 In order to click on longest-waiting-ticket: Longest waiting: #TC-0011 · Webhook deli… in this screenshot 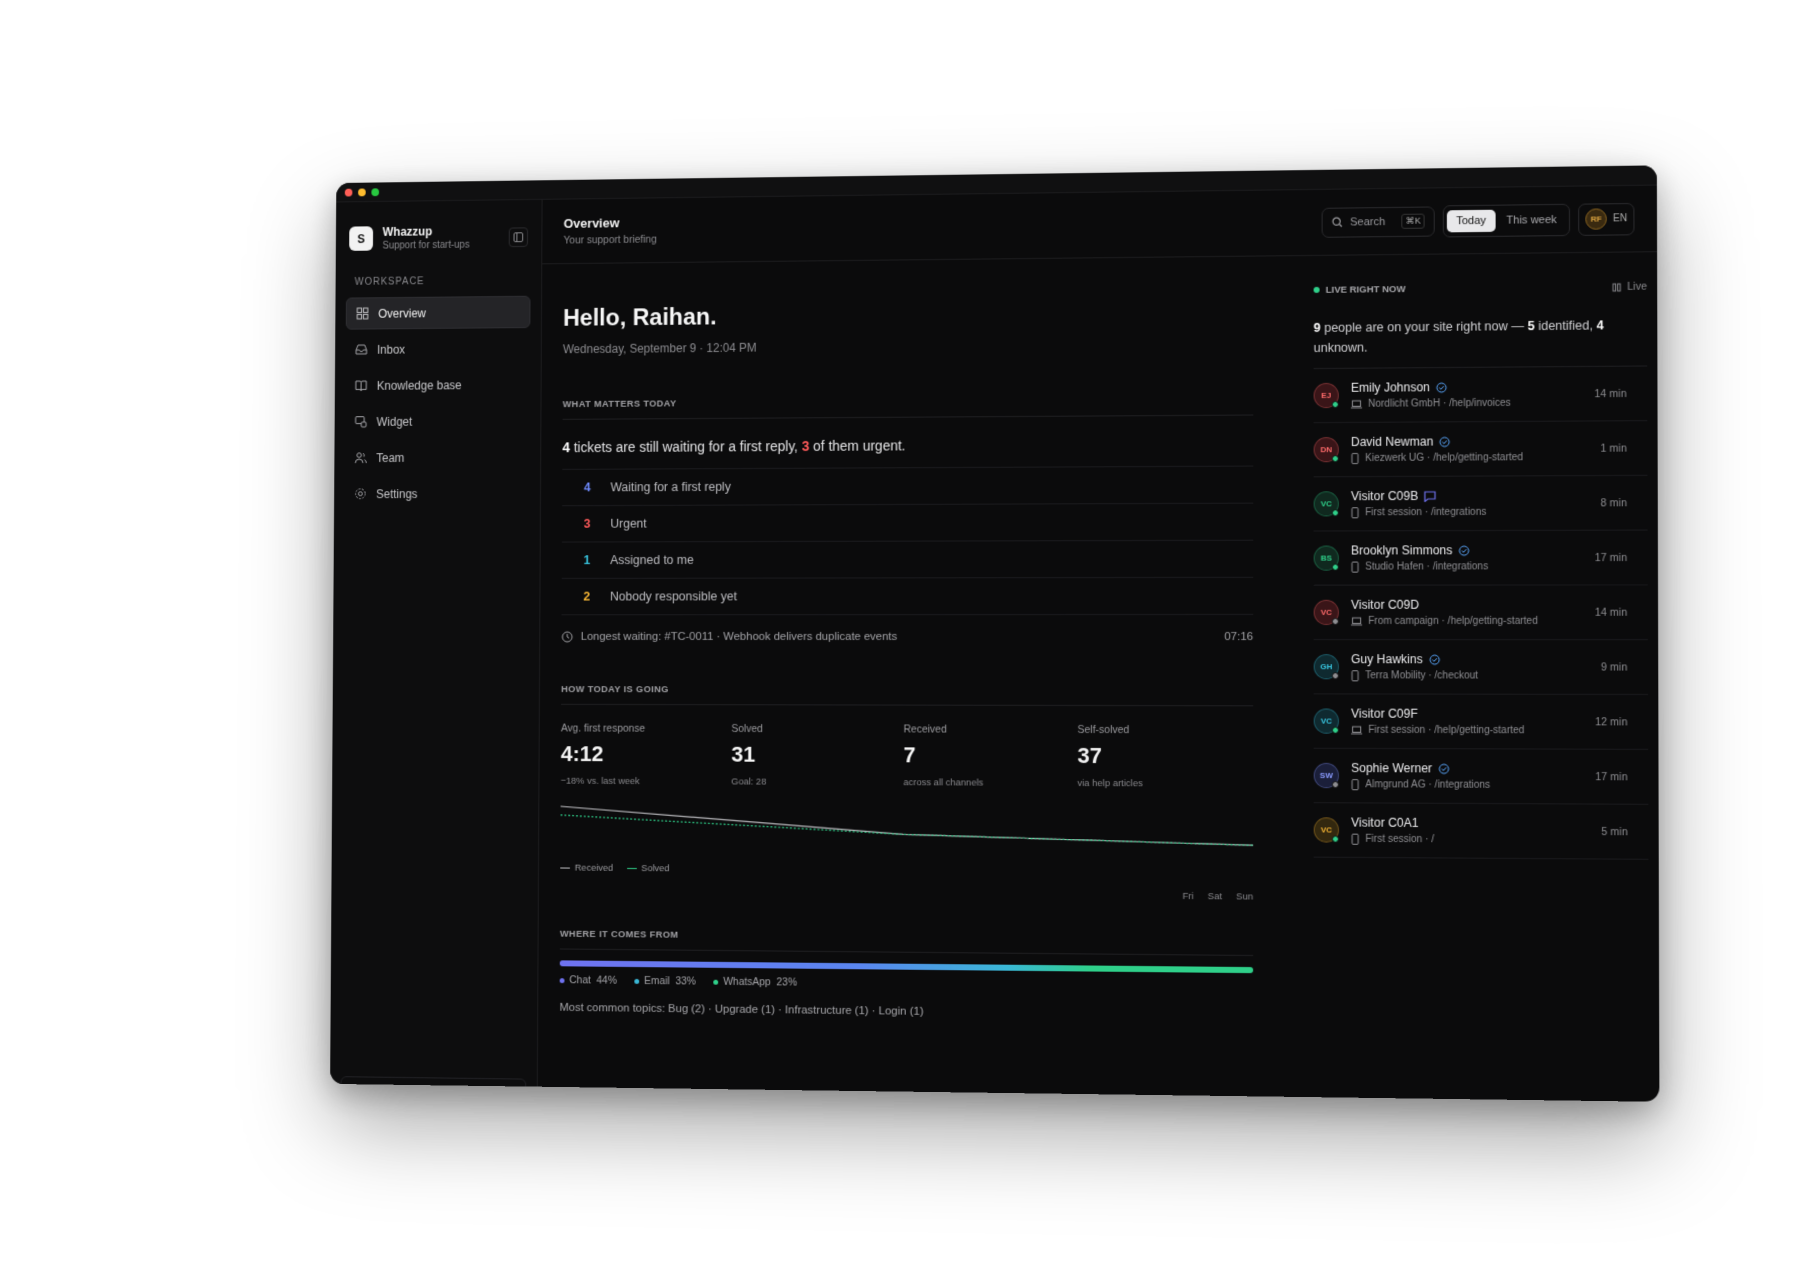, I will do `click(907, 629)`.